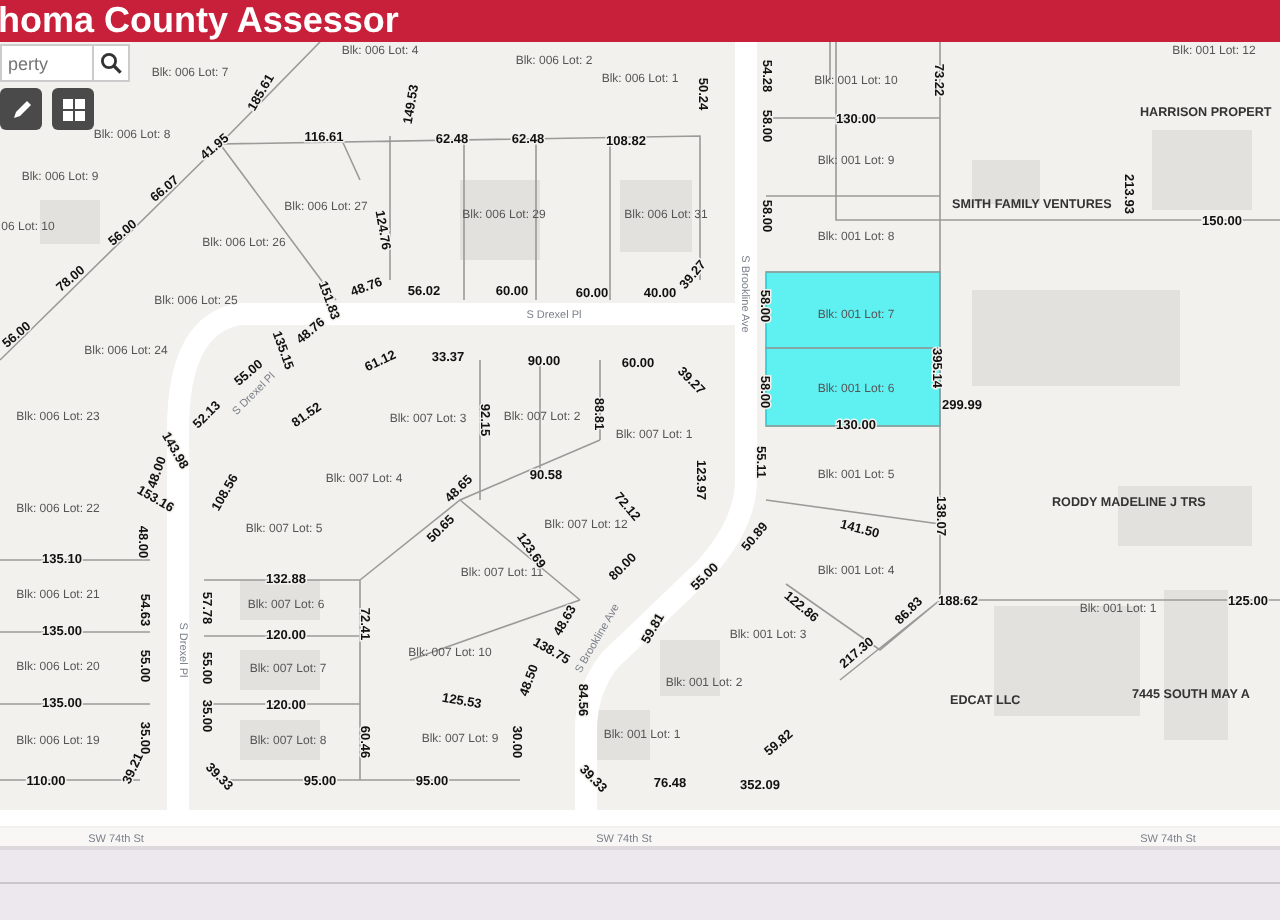  What do you see at coordinates (199, 21) in the screenshot?
I see `app-title: homa County Assessor` at bounding box center [199, 21].